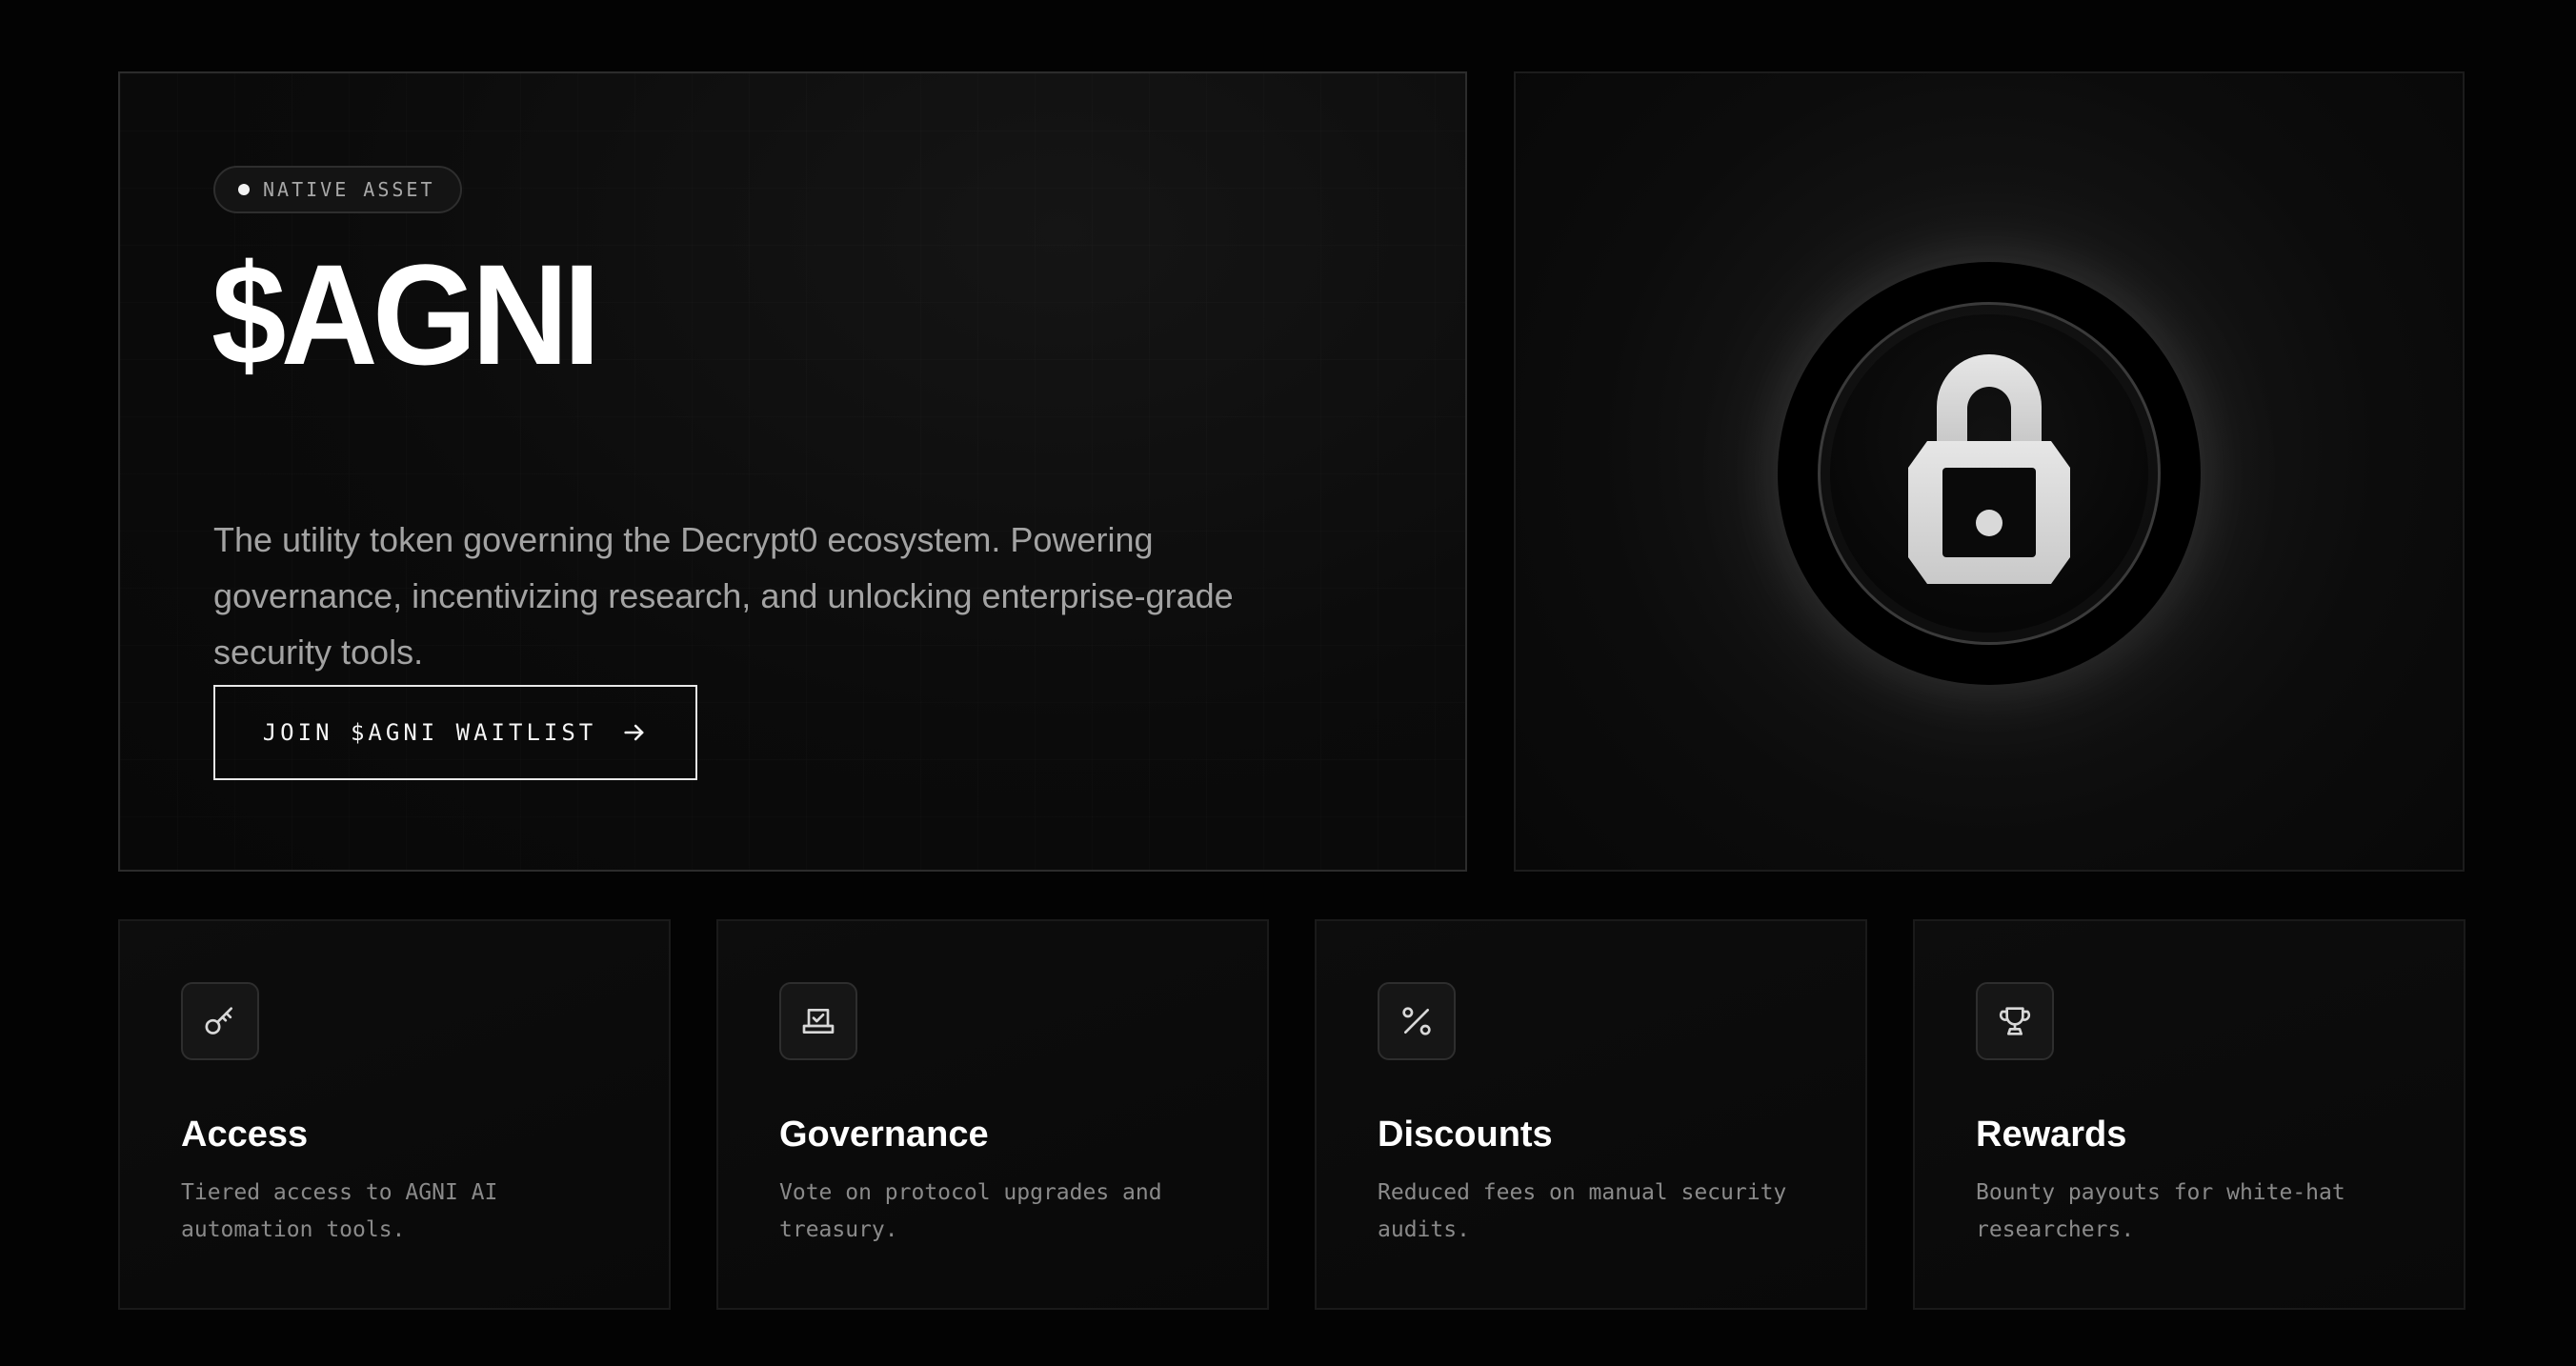 The width and height of the screenshot is (2576, 1366). I want to click on feature-title: Discounts, so click(1465, 1135).